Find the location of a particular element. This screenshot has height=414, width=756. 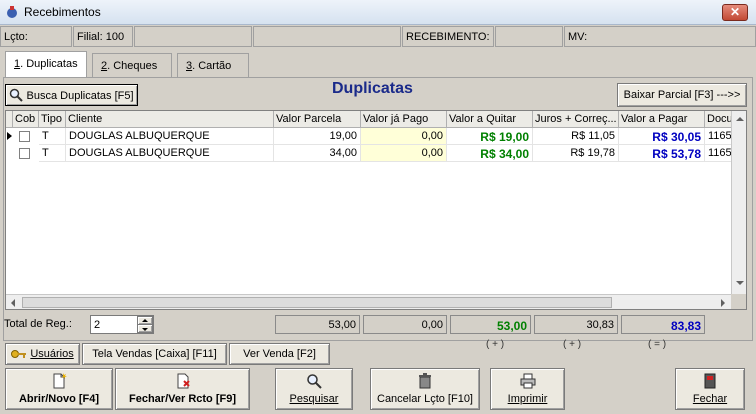

tab-label: . Cheques is located at coordinates (132, 66).